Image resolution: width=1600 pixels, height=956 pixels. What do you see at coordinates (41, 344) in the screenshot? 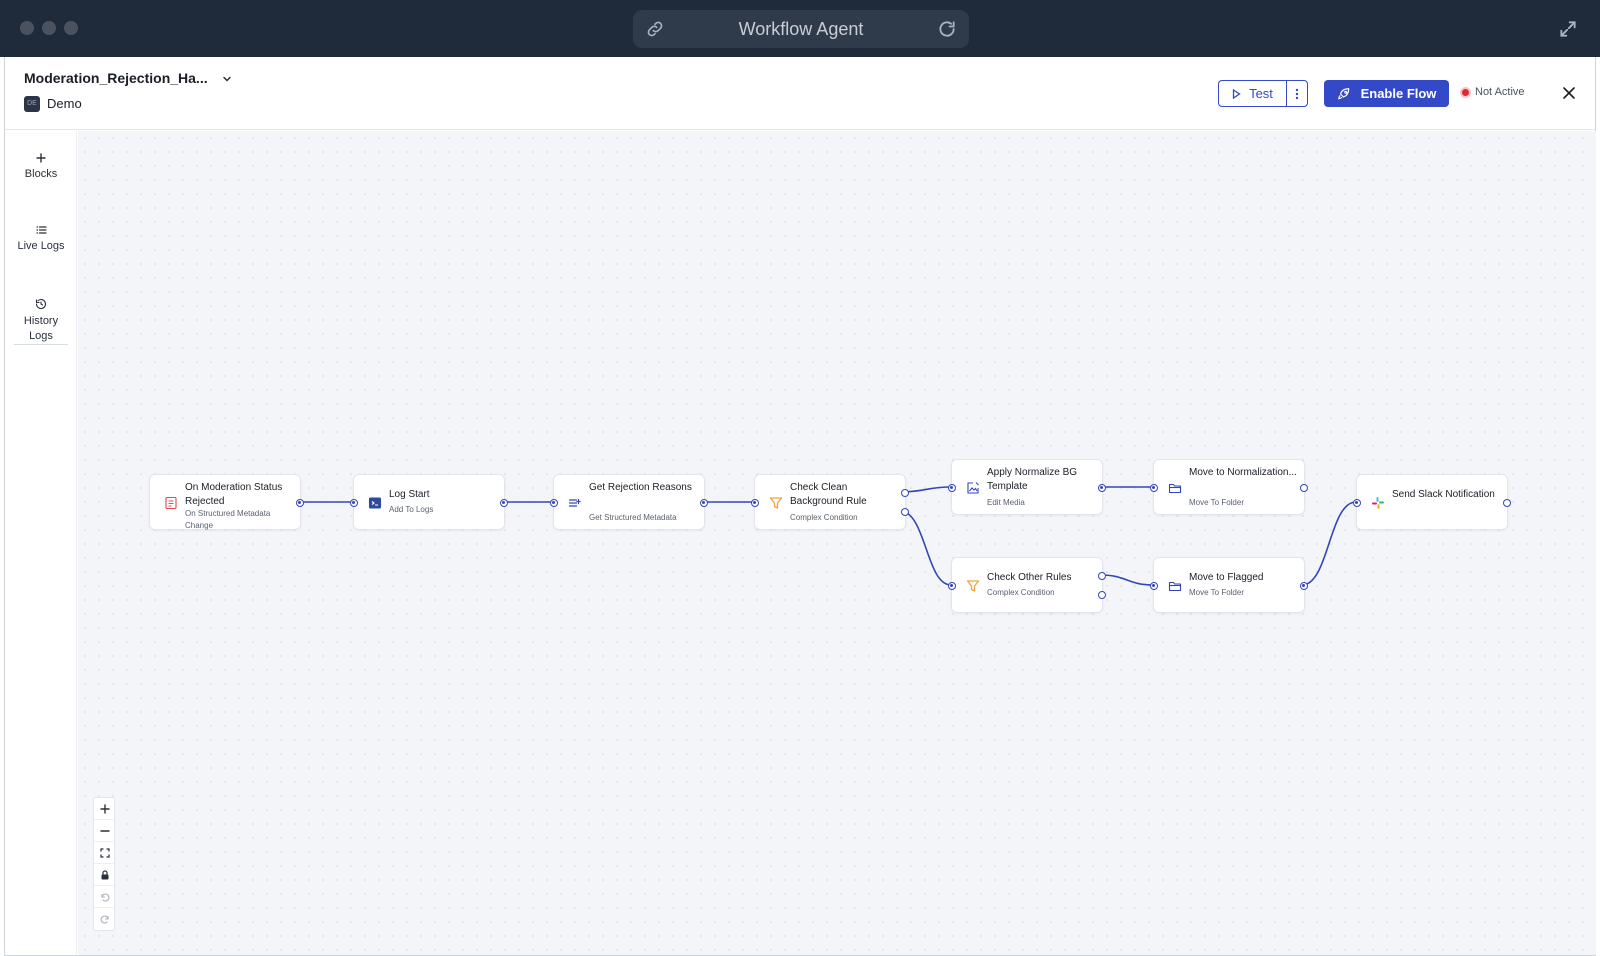
I see `sidebar-divider` at bounding box center [41, 344].